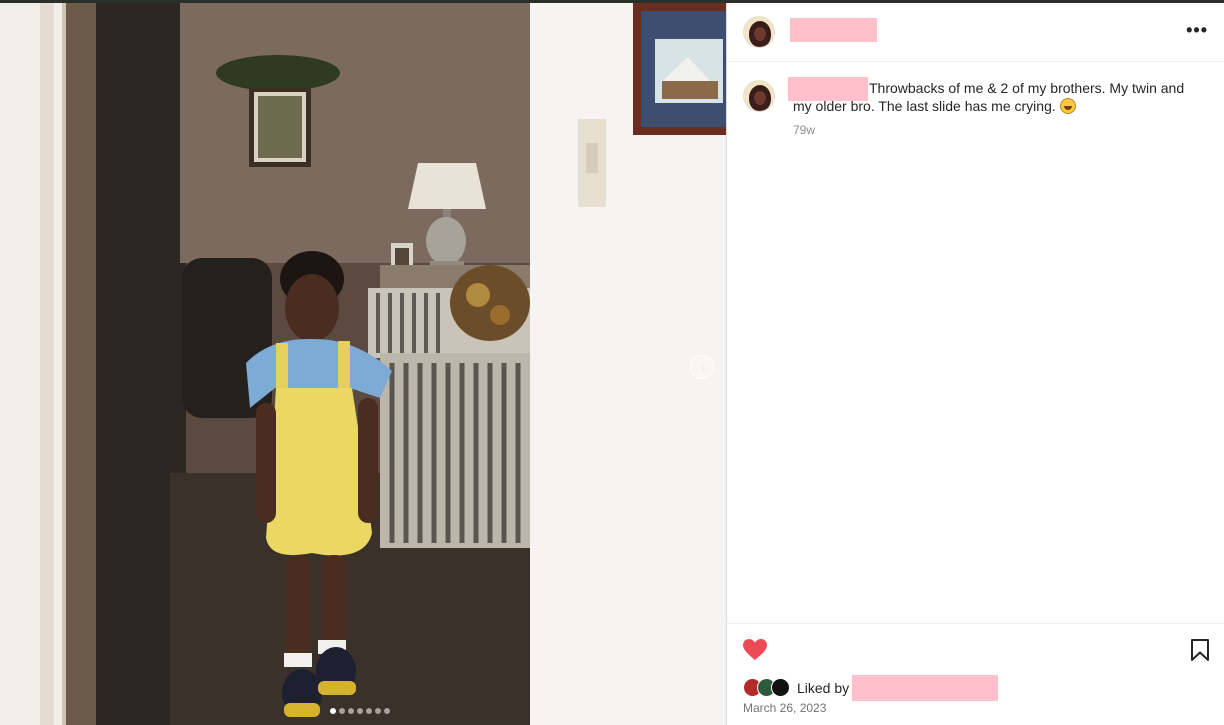 The image size is (1224, 725). Describe the element at coordinates (780, 687) in the screenshot. I see `liker-avatar` at that location.